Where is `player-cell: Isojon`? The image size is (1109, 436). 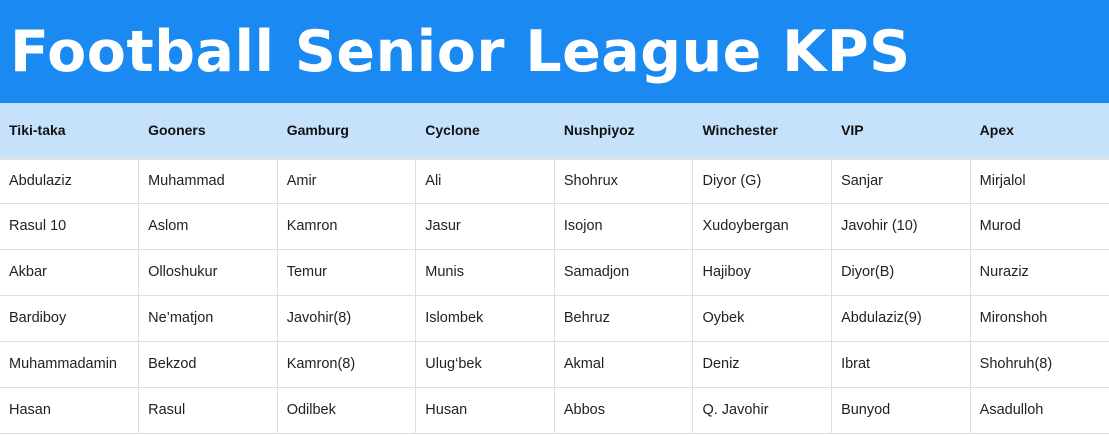
player-cell: Isojon is located at coordinates (624, 226).